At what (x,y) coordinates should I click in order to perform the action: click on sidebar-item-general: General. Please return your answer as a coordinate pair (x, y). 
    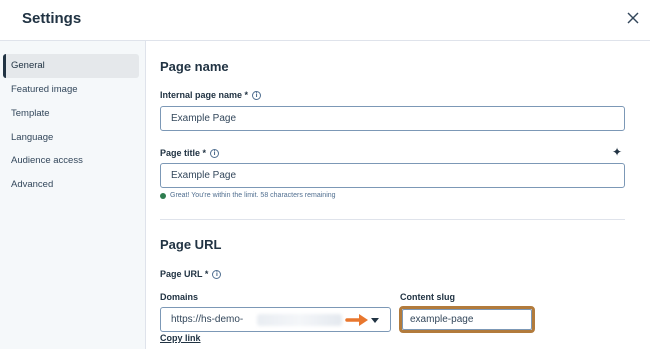
    Looking at the image, I should click on (71, 66).